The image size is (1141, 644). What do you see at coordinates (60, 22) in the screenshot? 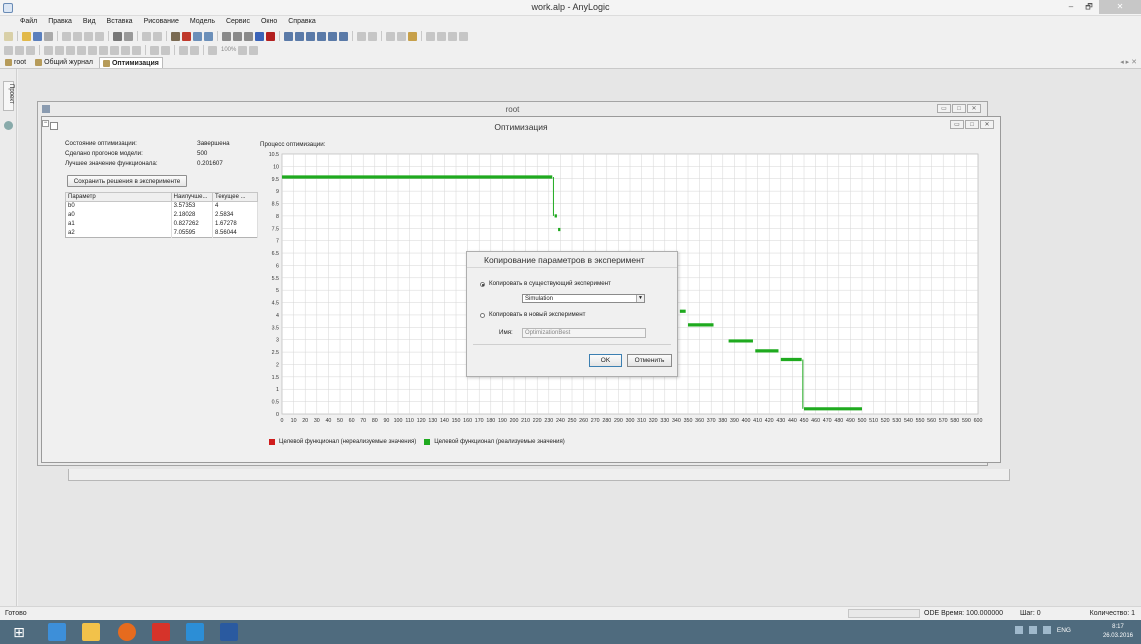
I see `menu-edit: Правка` at bounding box center [60, 22].